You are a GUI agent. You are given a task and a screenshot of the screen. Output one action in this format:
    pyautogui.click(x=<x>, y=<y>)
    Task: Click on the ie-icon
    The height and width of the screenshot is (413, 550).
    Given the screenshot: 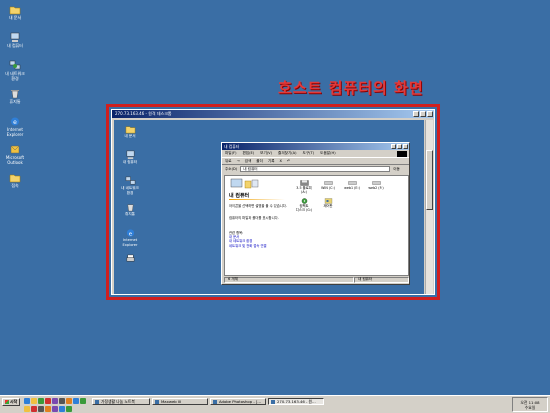 What is the action you would take?
    pyautogui.click(x=27, y=401)
    